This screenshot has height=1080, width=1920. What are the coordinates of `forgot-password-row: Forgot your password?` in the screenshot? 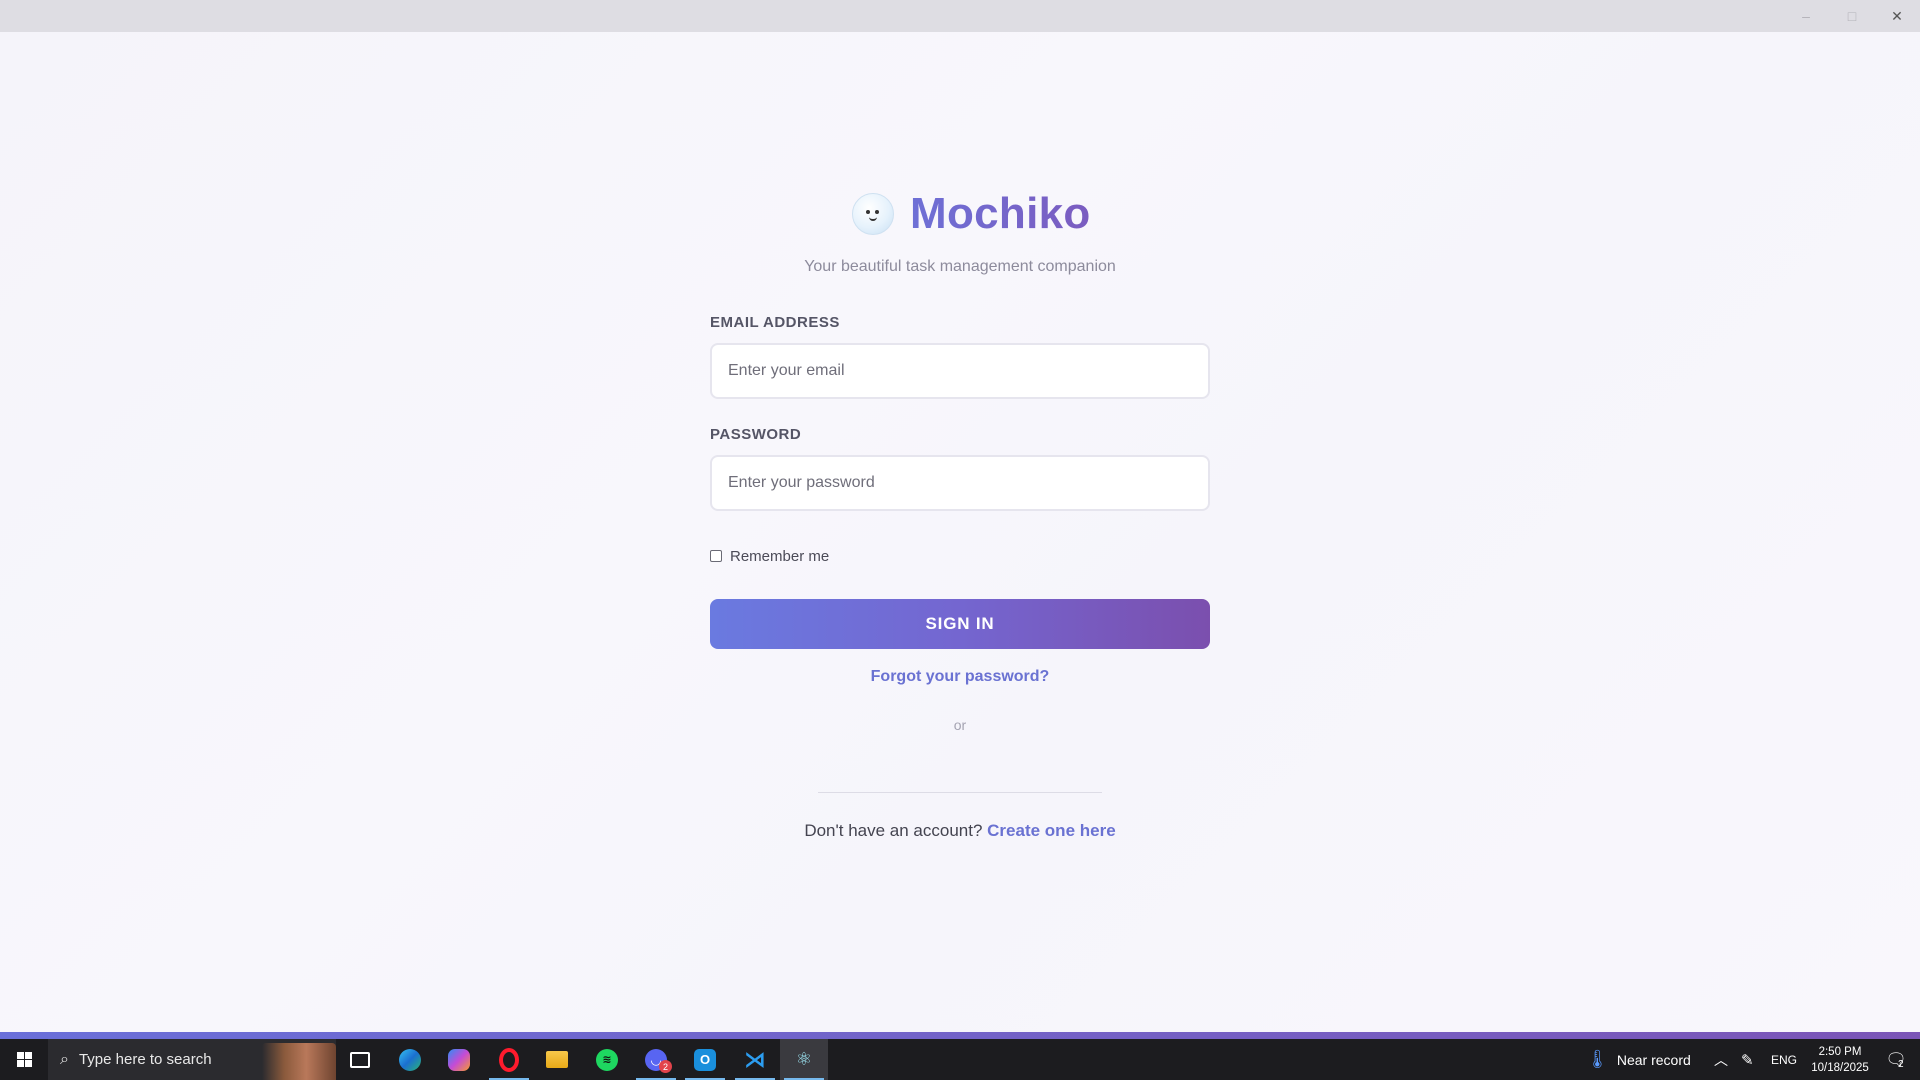 It's located at (960, 677).